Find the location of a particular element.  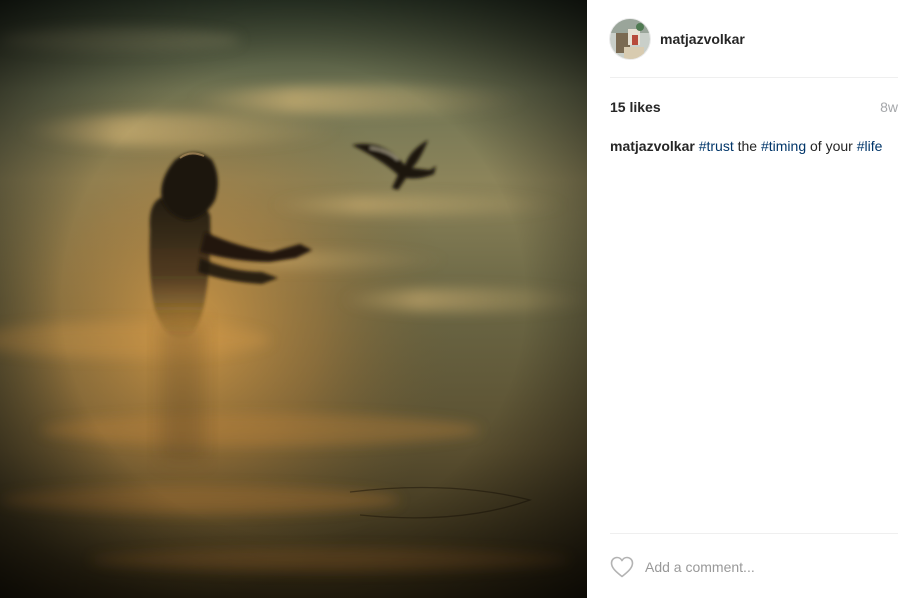

hashtag-link: #trust is located at coordinates (716, 146).